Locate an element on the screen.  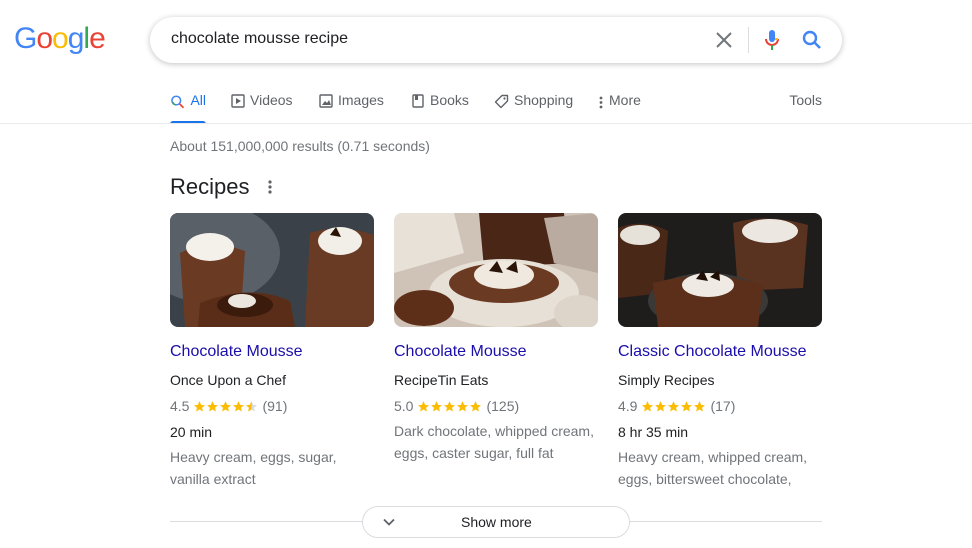
tab-label: All is located at coordinates (198, 100).